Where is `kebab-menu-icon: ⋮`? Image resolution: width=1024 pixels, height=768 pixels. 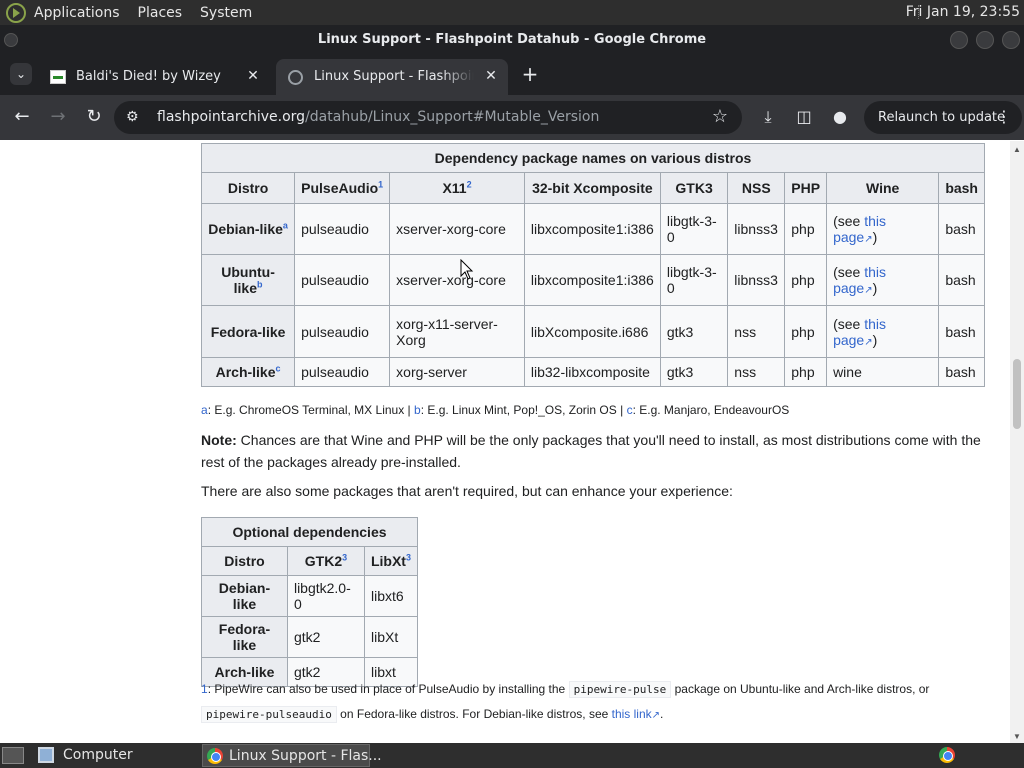 kebab-menu-icon: ⋮ is located at coordinates (1004, 116).